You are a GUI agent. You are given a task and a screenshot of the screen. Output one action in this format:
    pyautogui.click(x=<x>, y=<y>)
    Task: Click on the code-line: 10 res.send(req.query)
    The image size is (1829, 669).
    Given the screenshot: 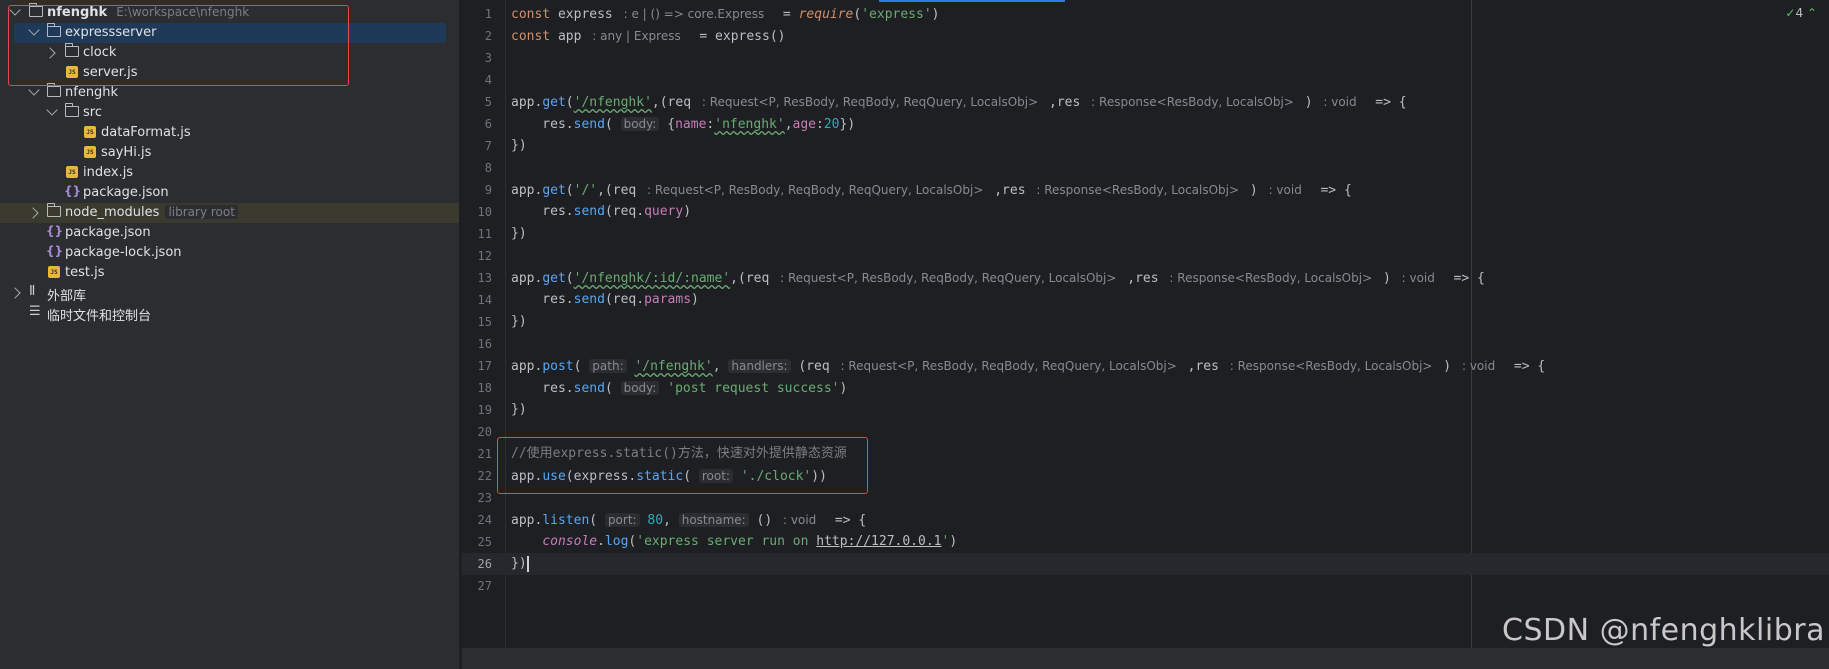 What is the action you would take?
    pyautogui.click(x=1145, y=212)
    